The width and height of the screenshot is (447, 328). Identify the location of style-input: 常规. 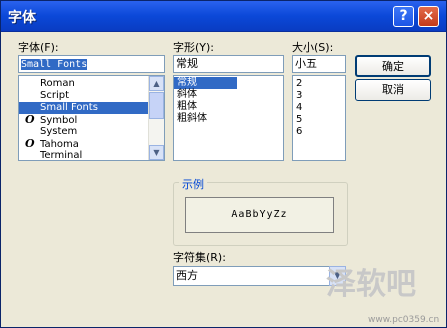
(228, 64).